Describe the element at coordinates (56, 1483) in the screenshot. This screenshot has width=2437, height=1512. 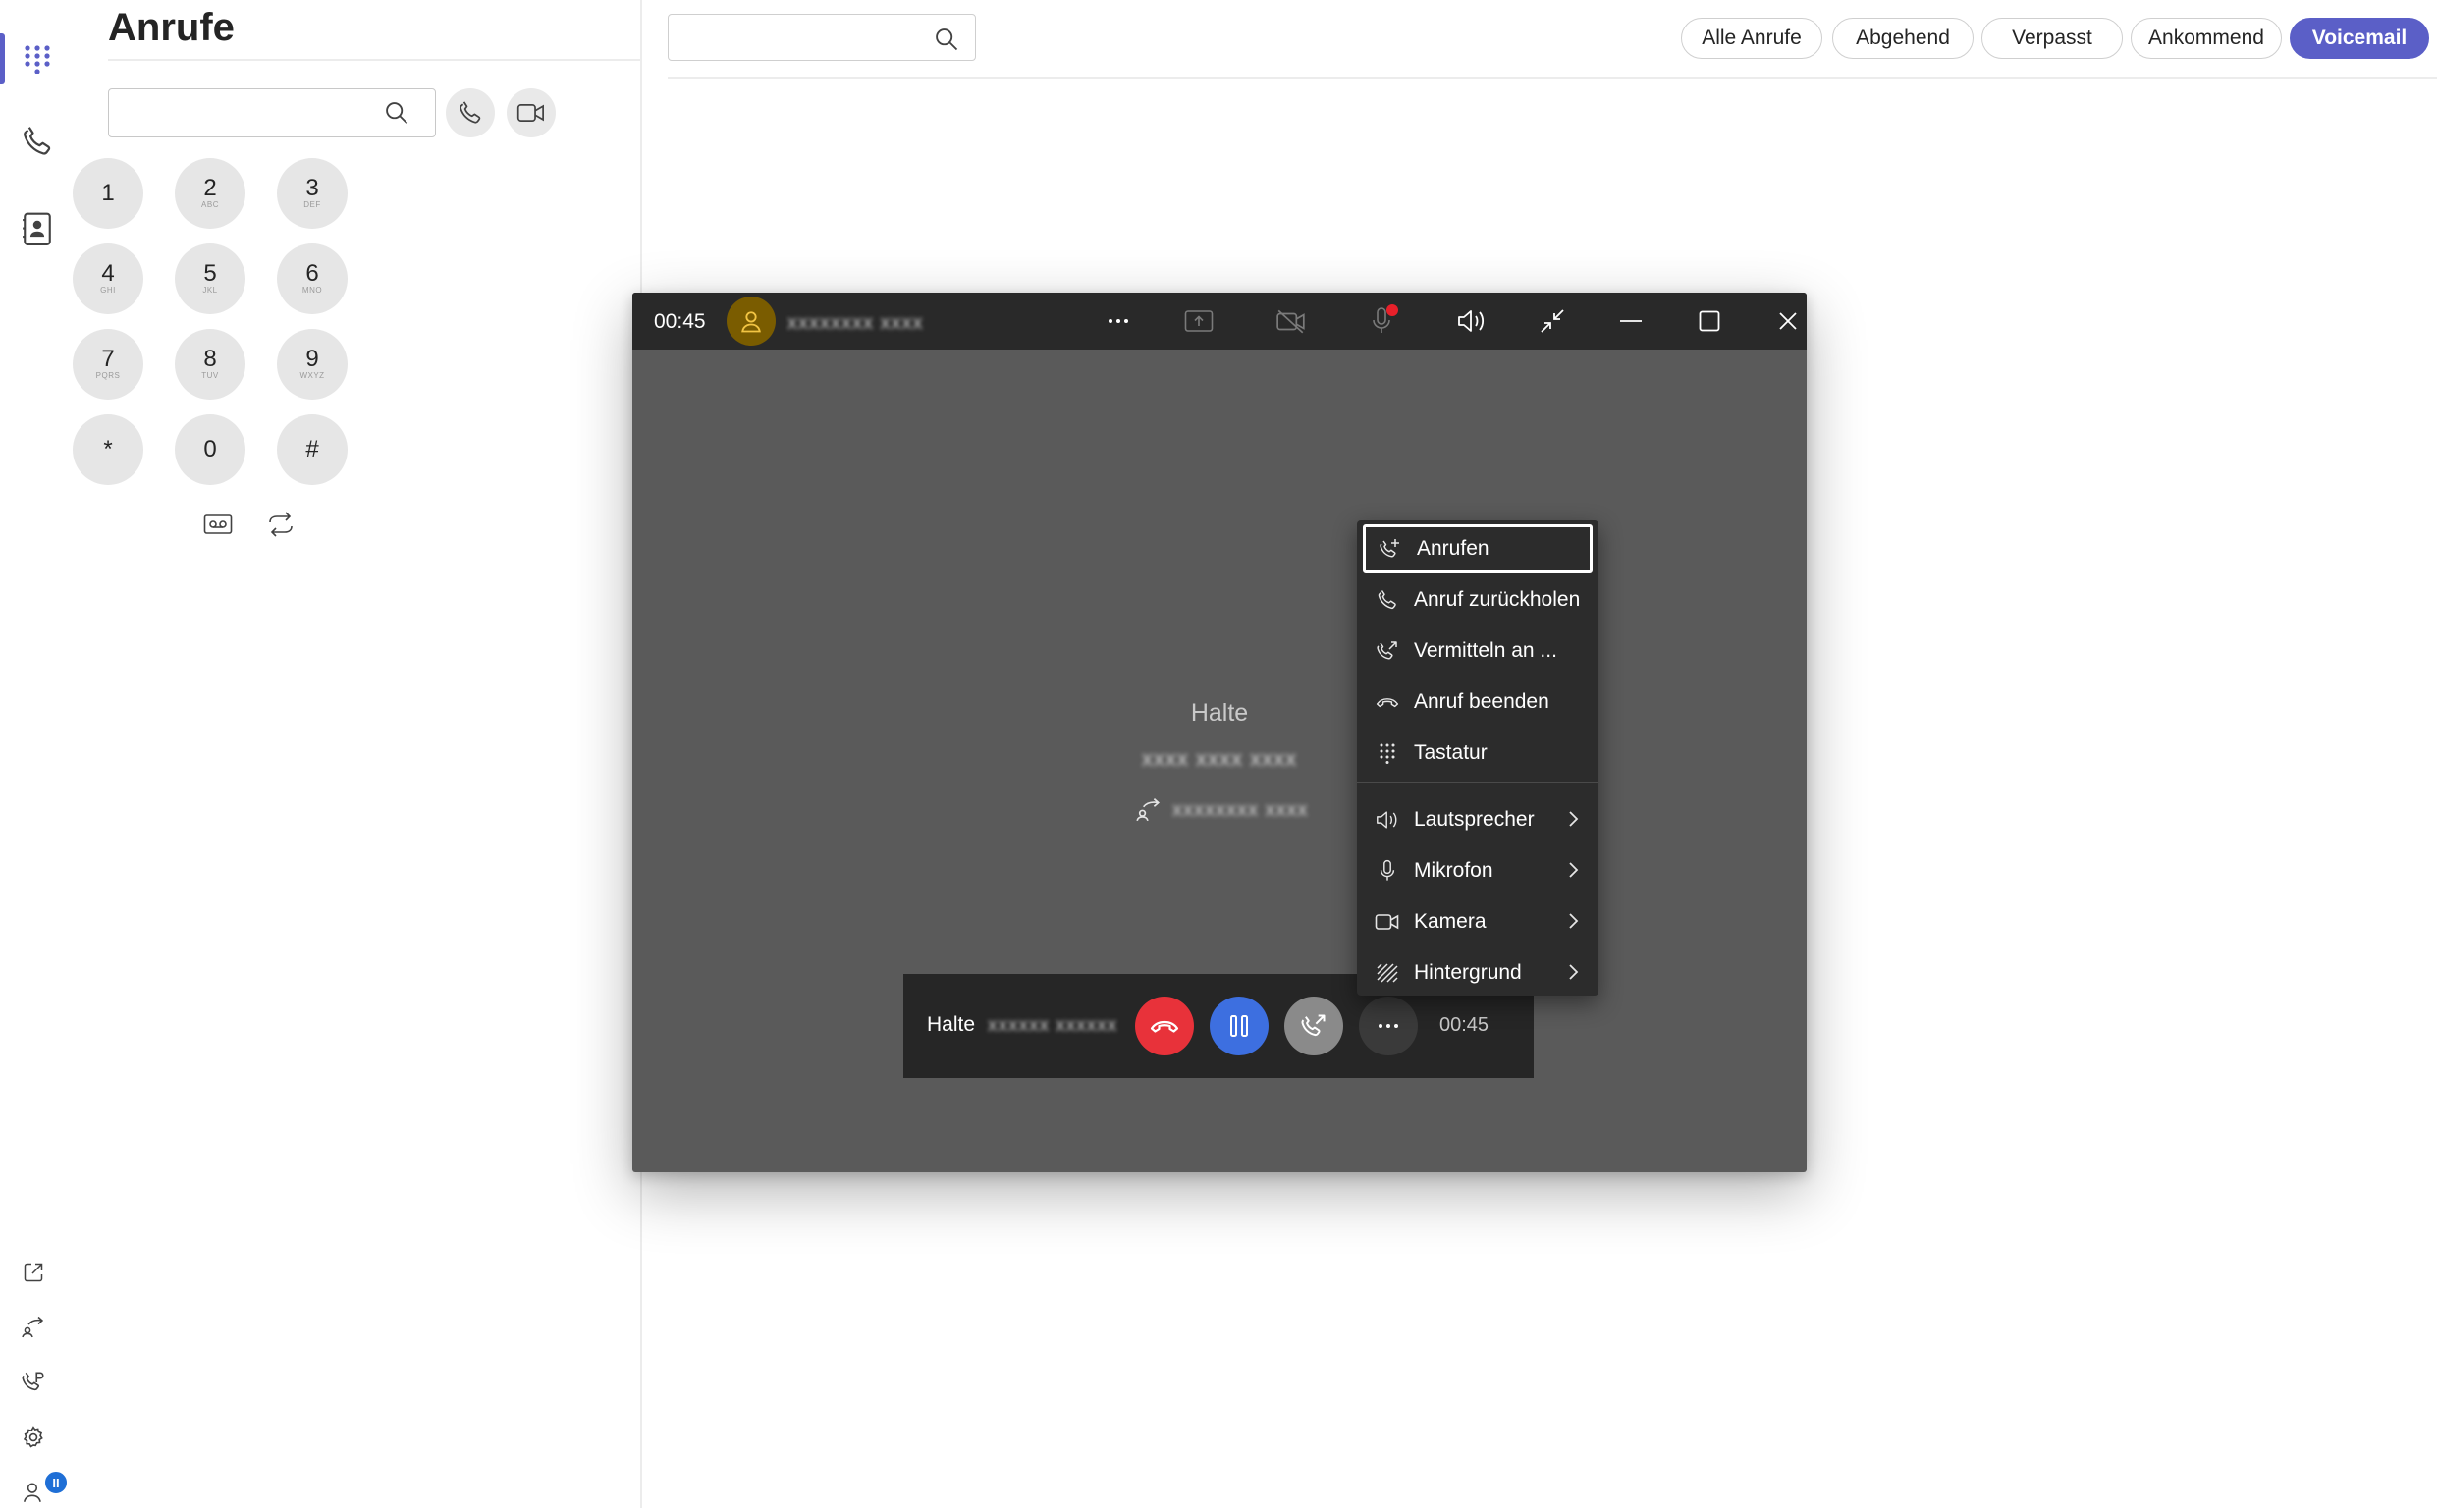
I see `presence-badge: II` at that location.